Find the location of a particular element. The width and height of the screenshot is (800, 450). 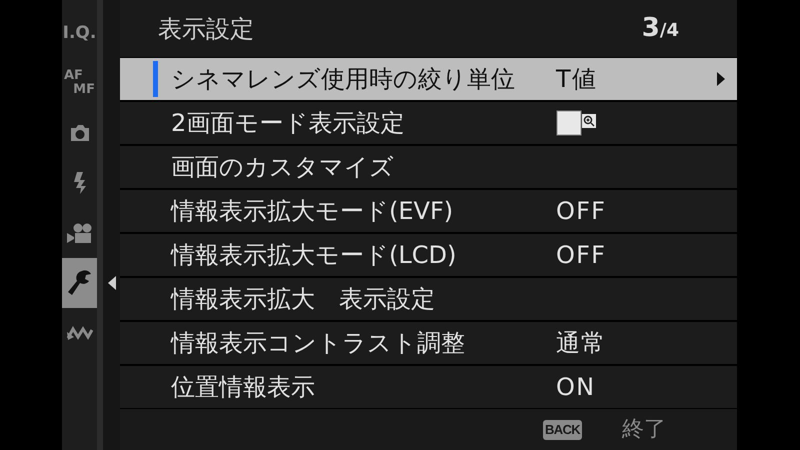

menu-row: シネマレンズ使用時の絞り単位 T値 is located at coordinates (428, 79).